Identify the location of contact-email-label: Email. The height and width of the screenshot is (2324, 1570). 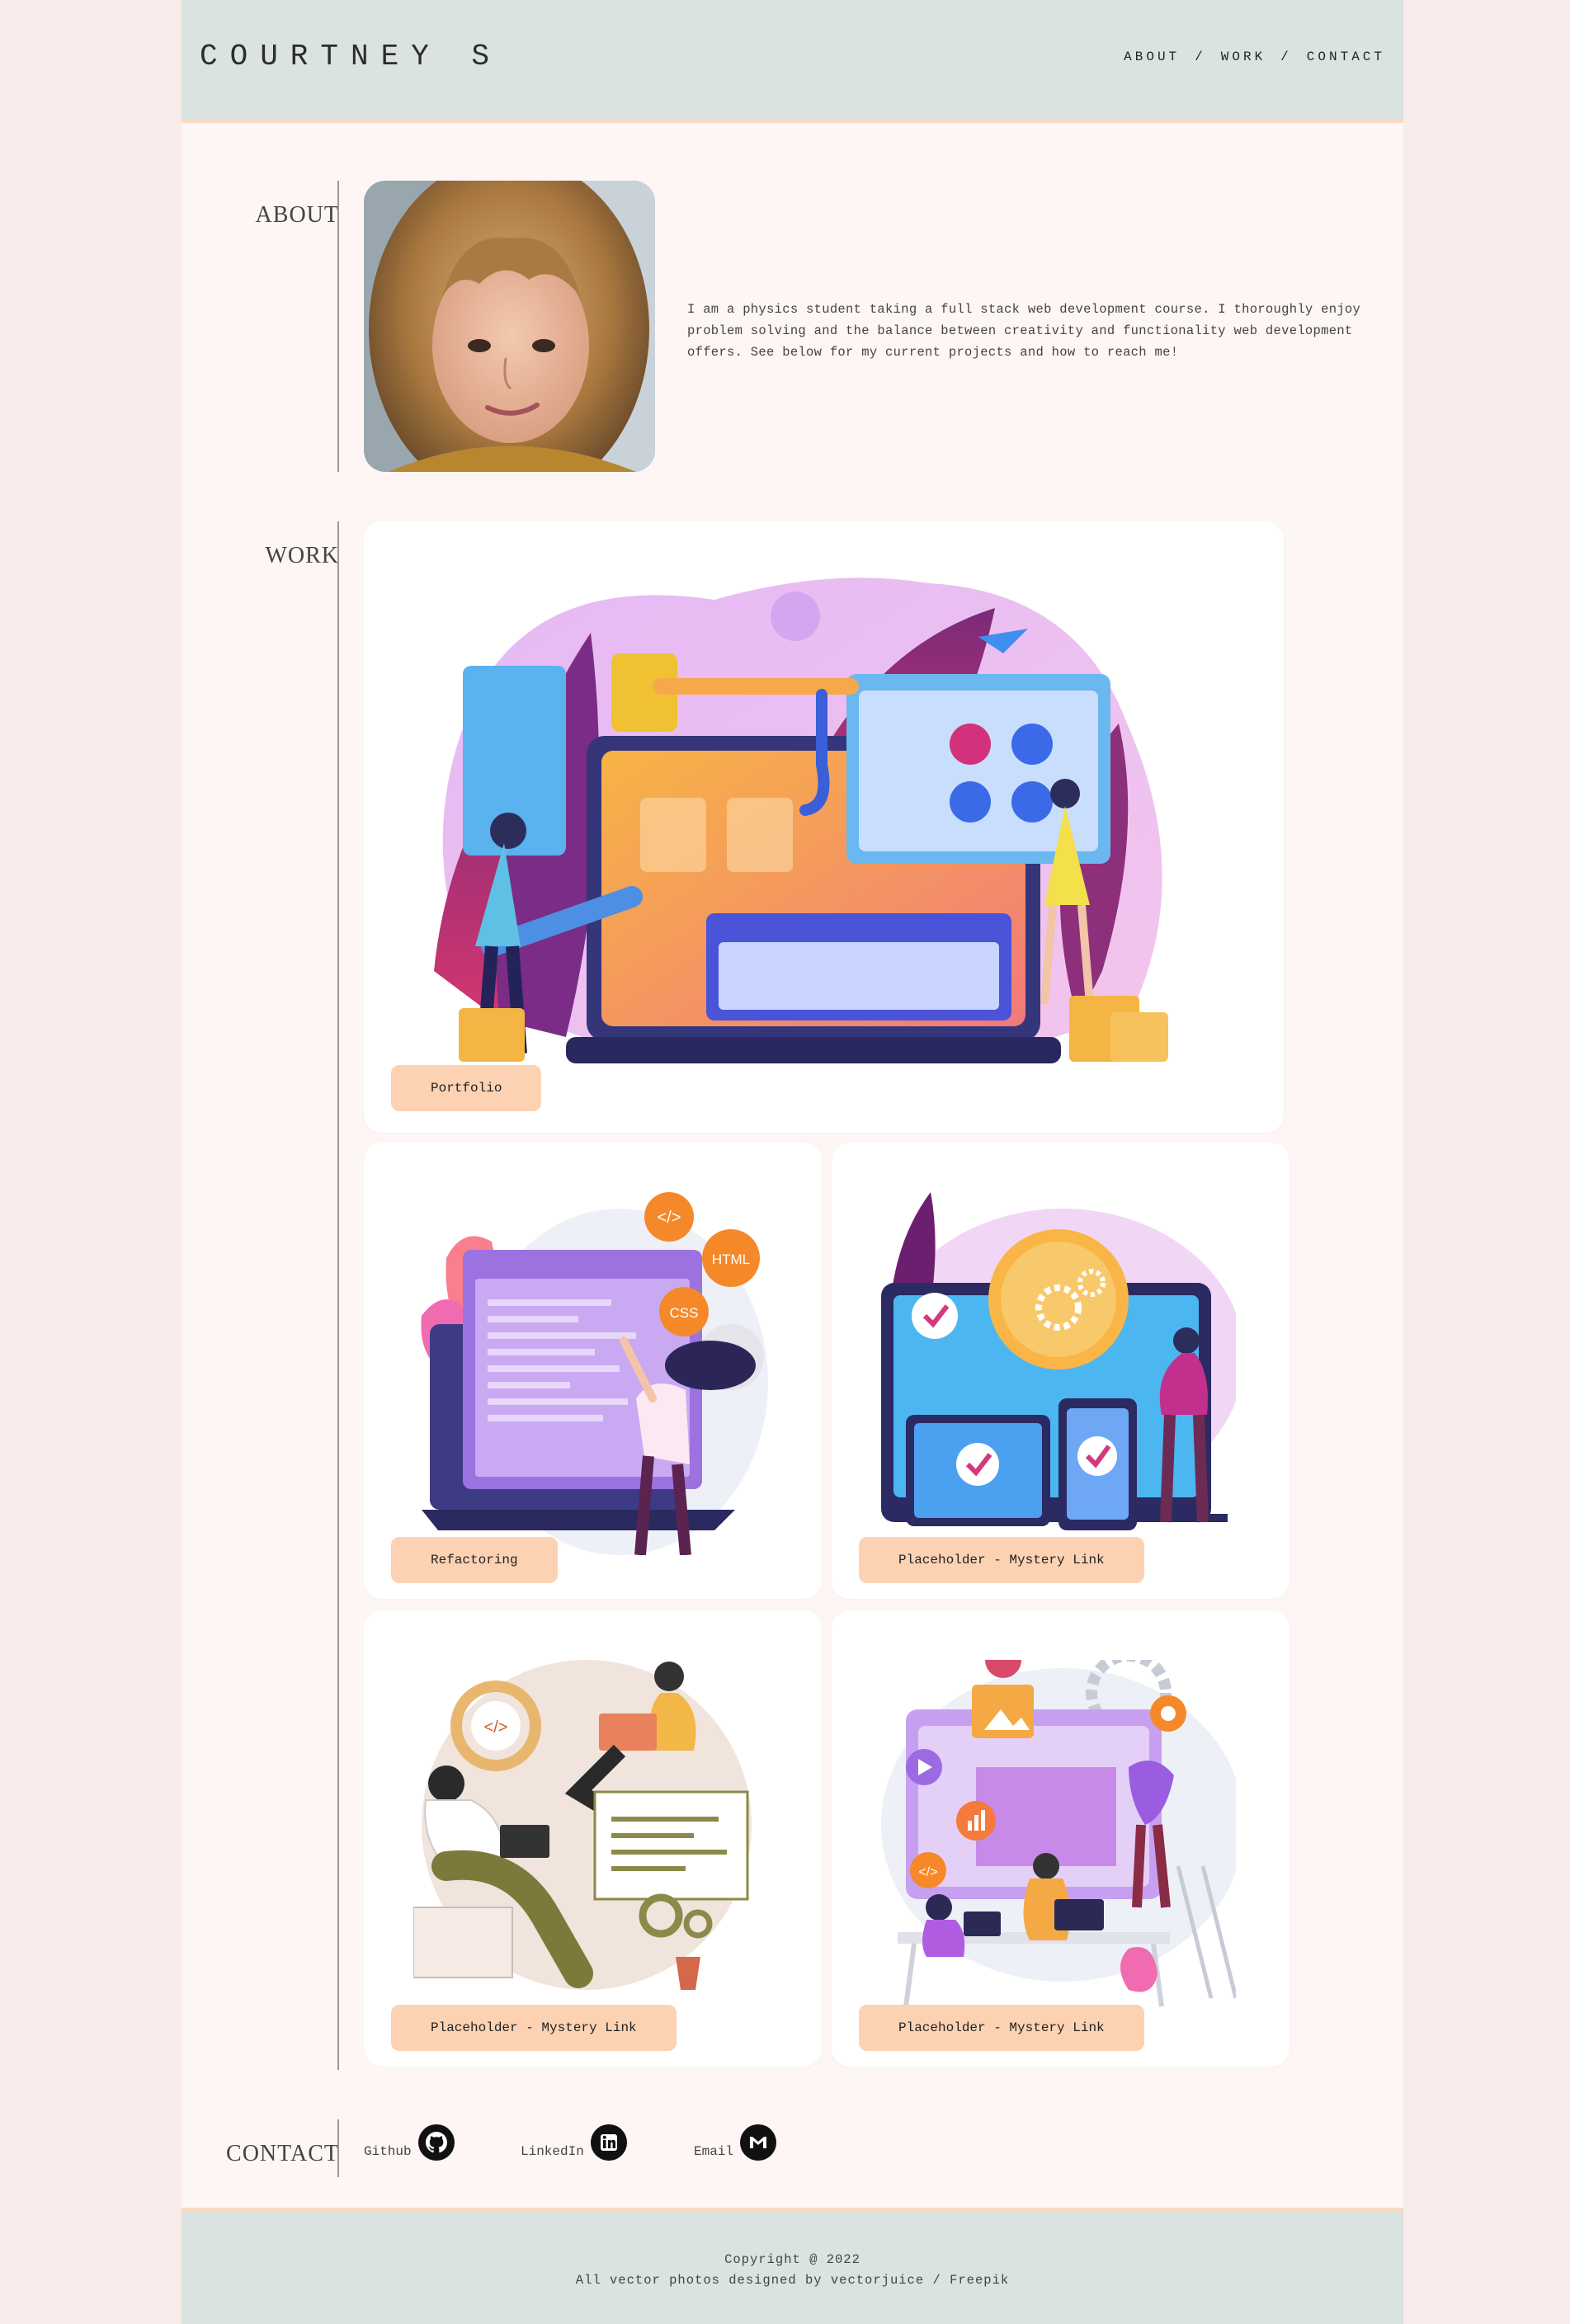
(714, 2151).